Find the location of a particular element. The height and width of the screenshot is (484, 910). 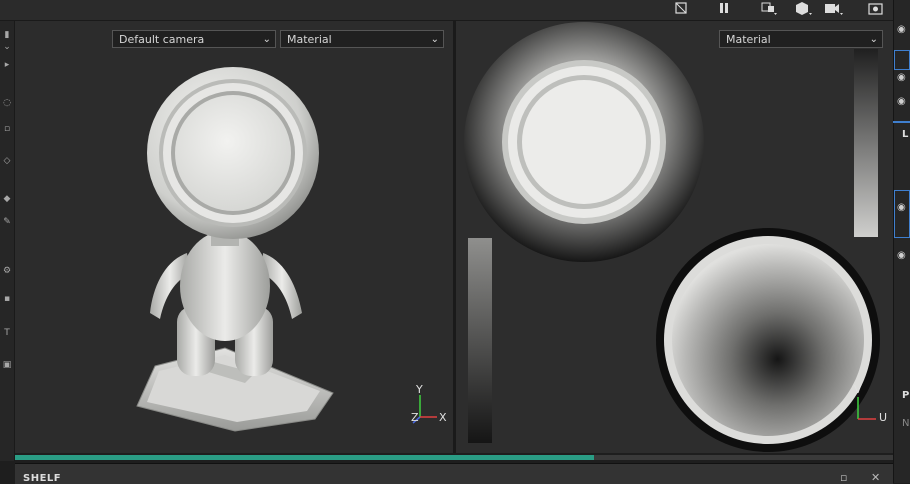

smudge-tool-icon: ◇ is located at coordinates (7, 161).